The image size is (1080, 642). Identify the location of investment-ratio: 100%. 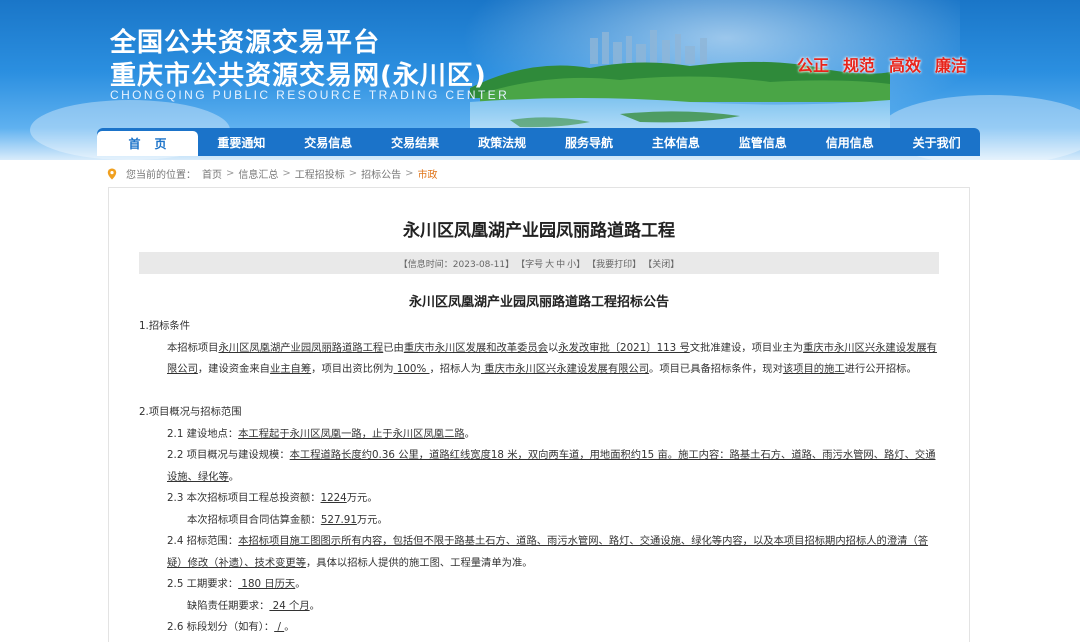
(411, 369).